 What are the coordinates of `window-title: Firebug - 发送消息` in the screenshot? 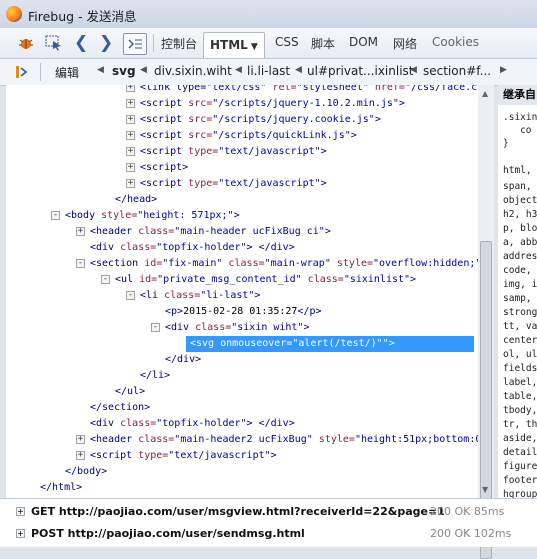 It's located at (82, 16).